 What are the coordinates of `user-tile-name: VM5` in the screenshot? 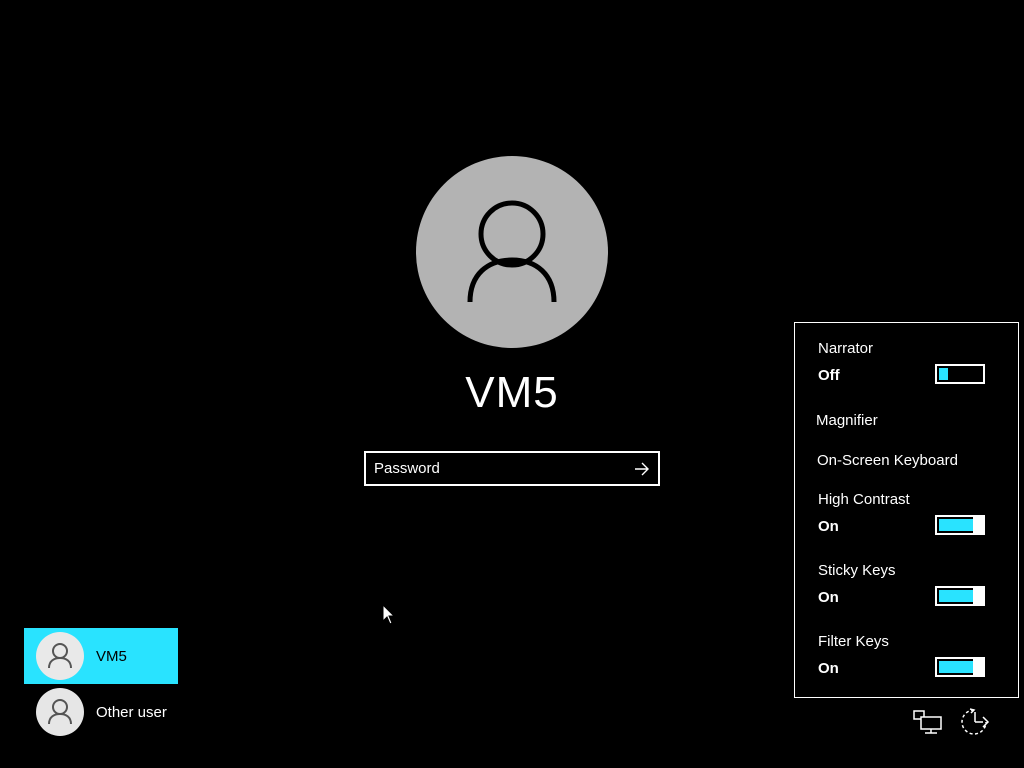 It's located at (111, 656).